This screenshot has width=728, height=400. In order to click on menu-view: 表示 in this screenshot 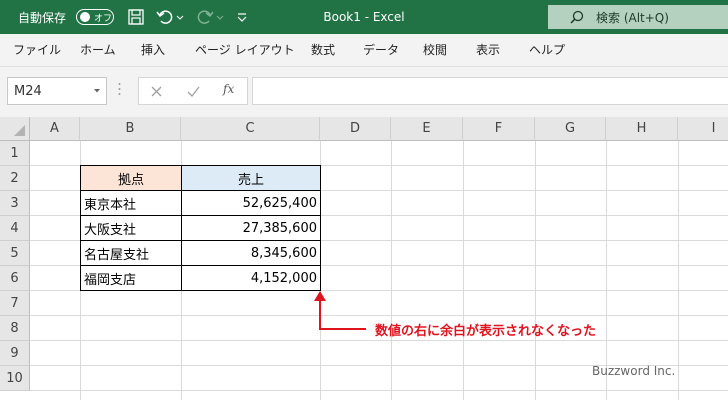, I will do `click(488, 50)`.